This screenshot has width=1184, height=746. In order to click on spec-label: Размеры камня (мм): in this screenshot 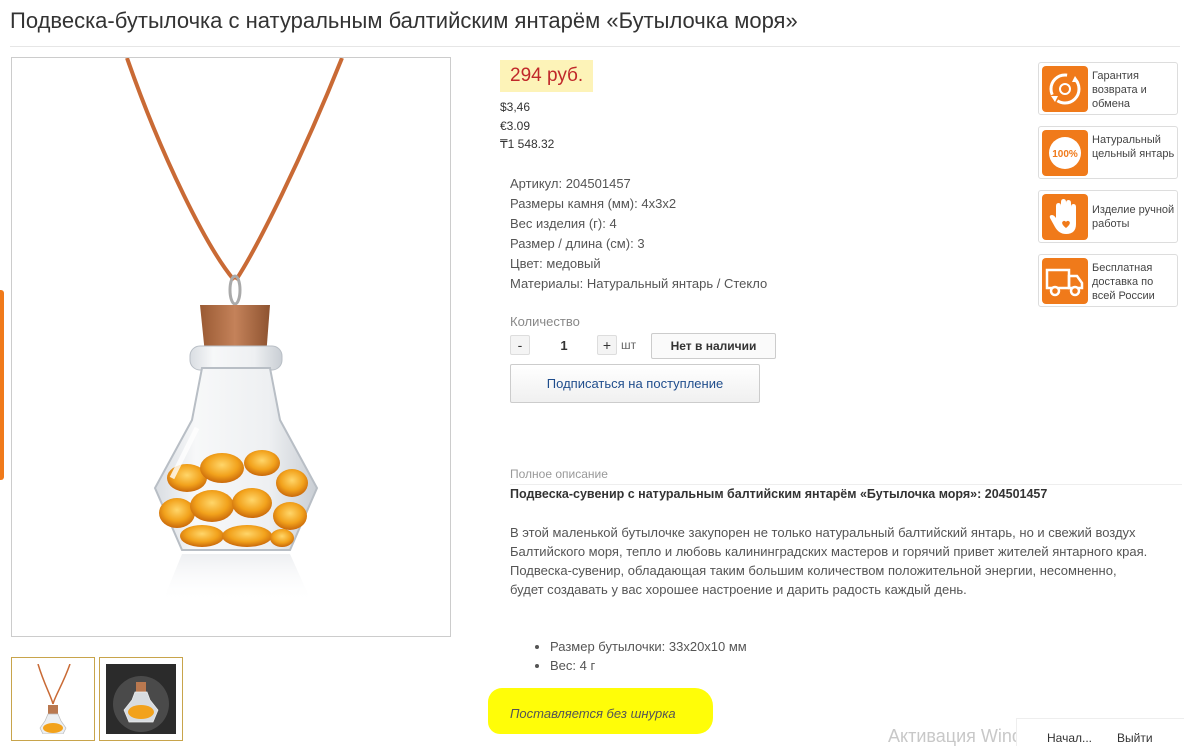, I will do `click(574, 203)`.